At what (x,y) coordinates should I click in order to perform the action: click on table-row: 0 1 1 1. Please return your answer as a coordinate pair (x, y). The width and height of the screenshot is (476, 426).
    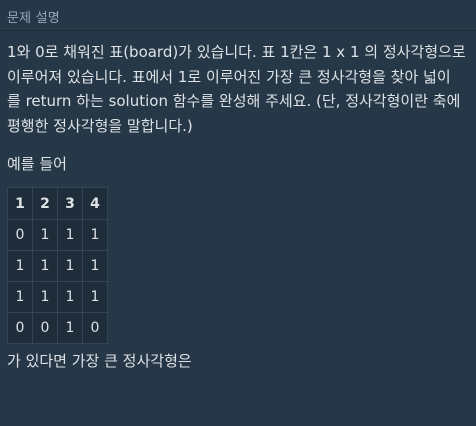
    Looking at the image, I should click on (57, 235).